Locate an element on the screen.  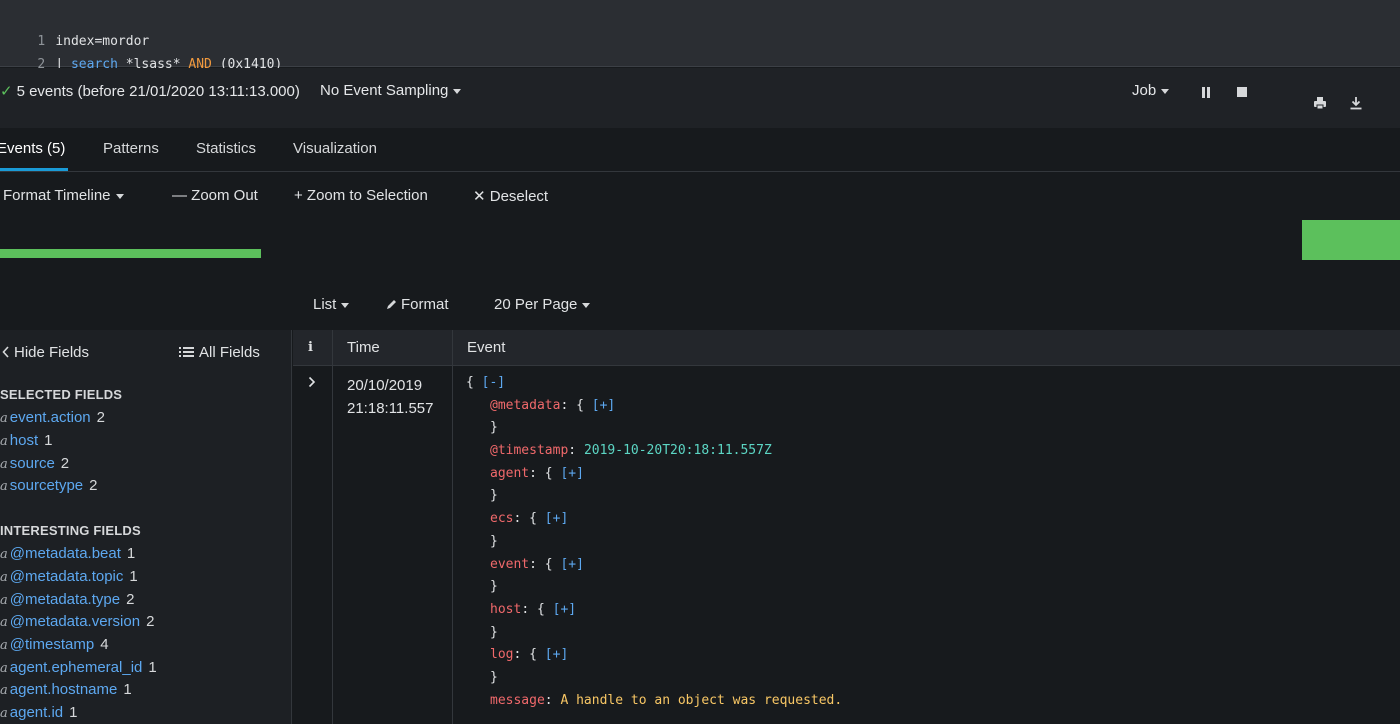
pause-icon is located at coordinates (1206, 92).